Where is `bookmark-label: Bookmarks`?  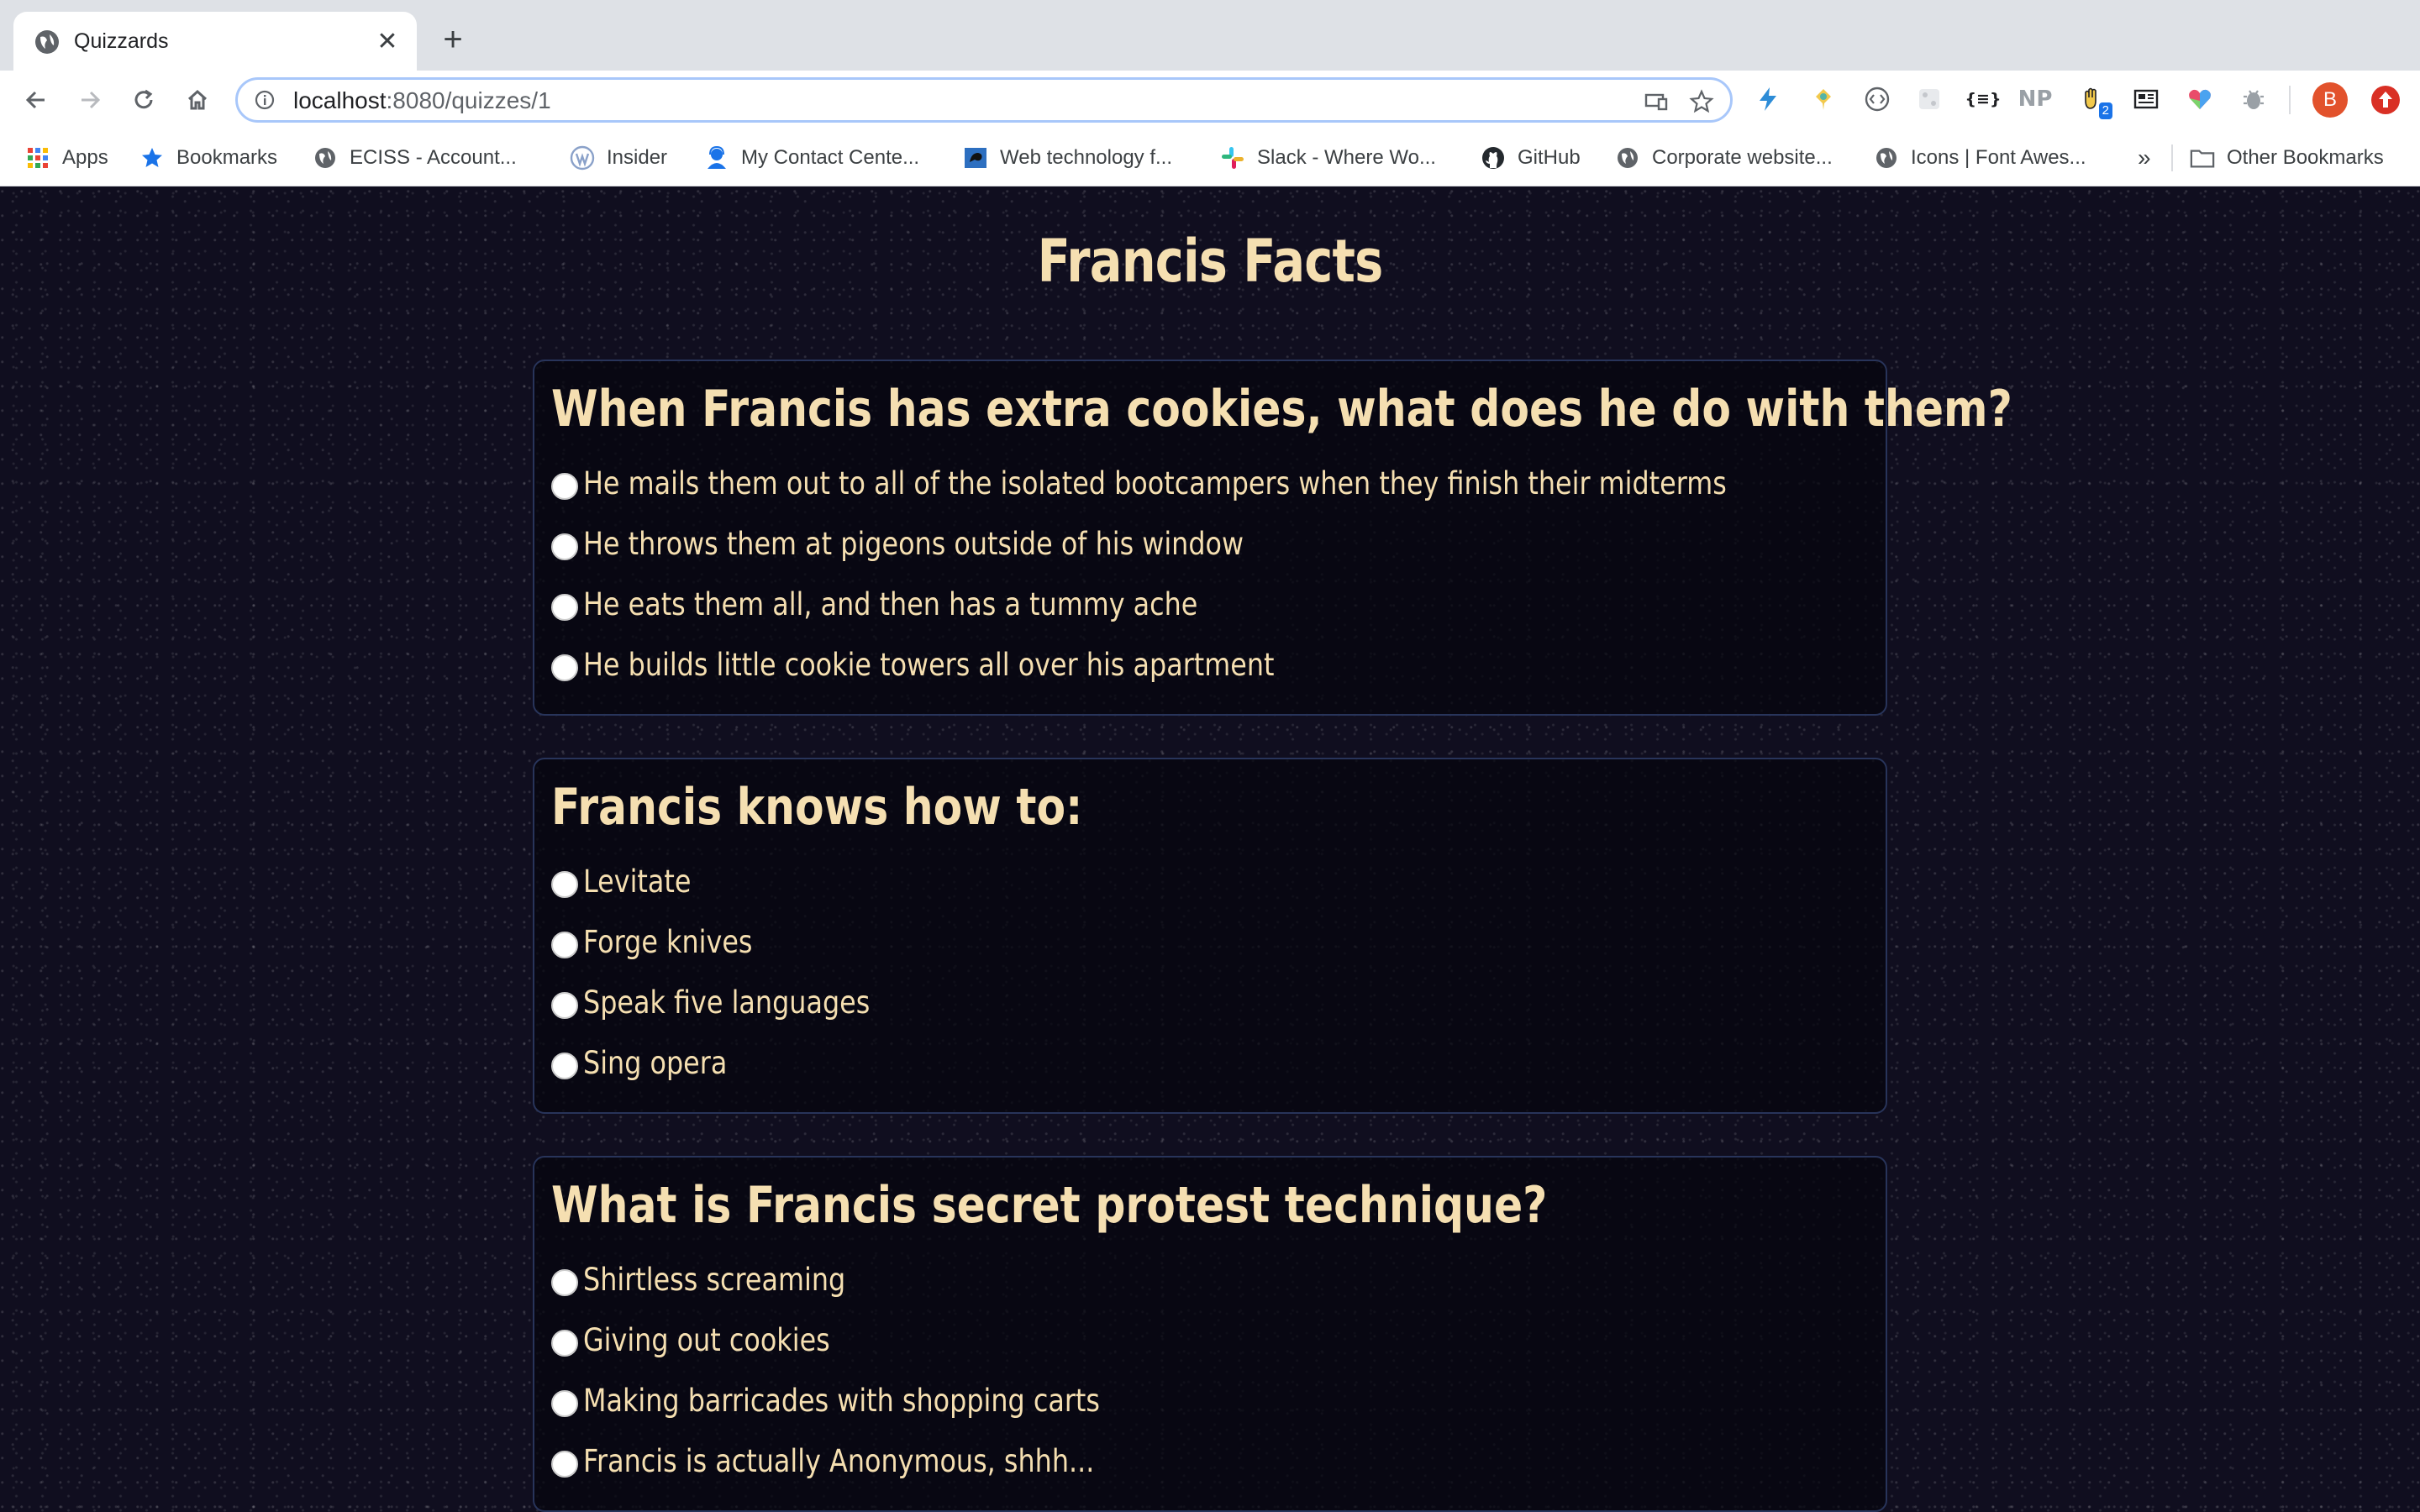 bookmark-label: Bookmarks is located at coordinates (227, 157).